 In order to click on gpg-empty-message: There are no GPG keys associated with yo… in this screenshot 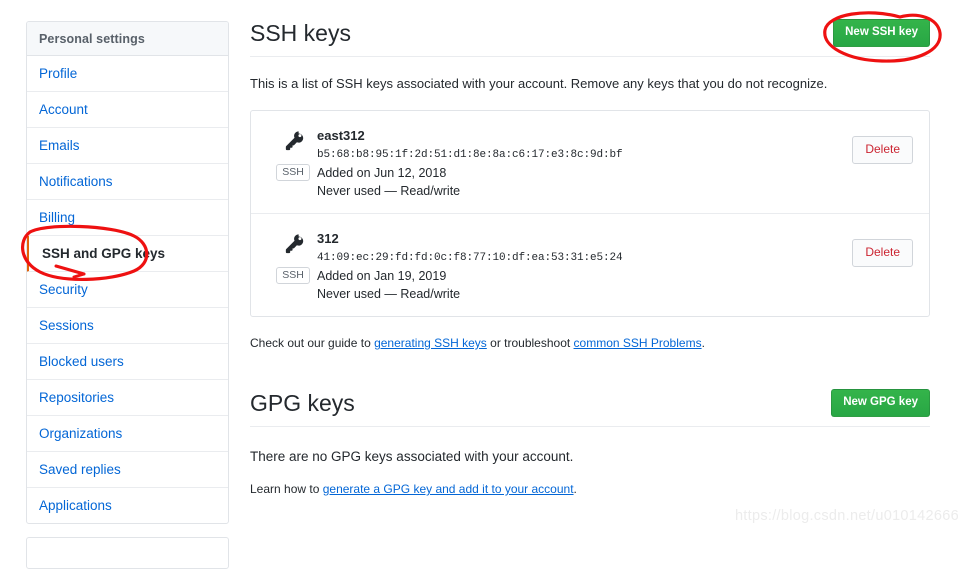, I will do `click(412, 456)`.